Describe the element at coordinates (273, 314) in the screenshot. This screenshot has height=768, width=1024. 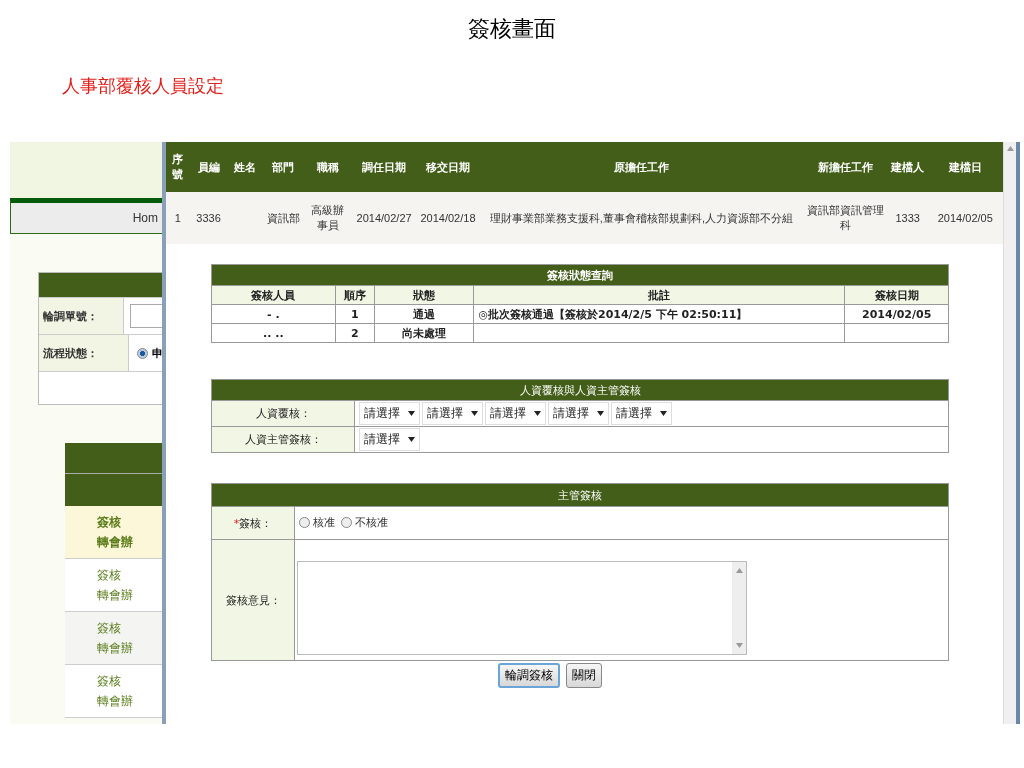
I see `table-cell: - .` at that location.